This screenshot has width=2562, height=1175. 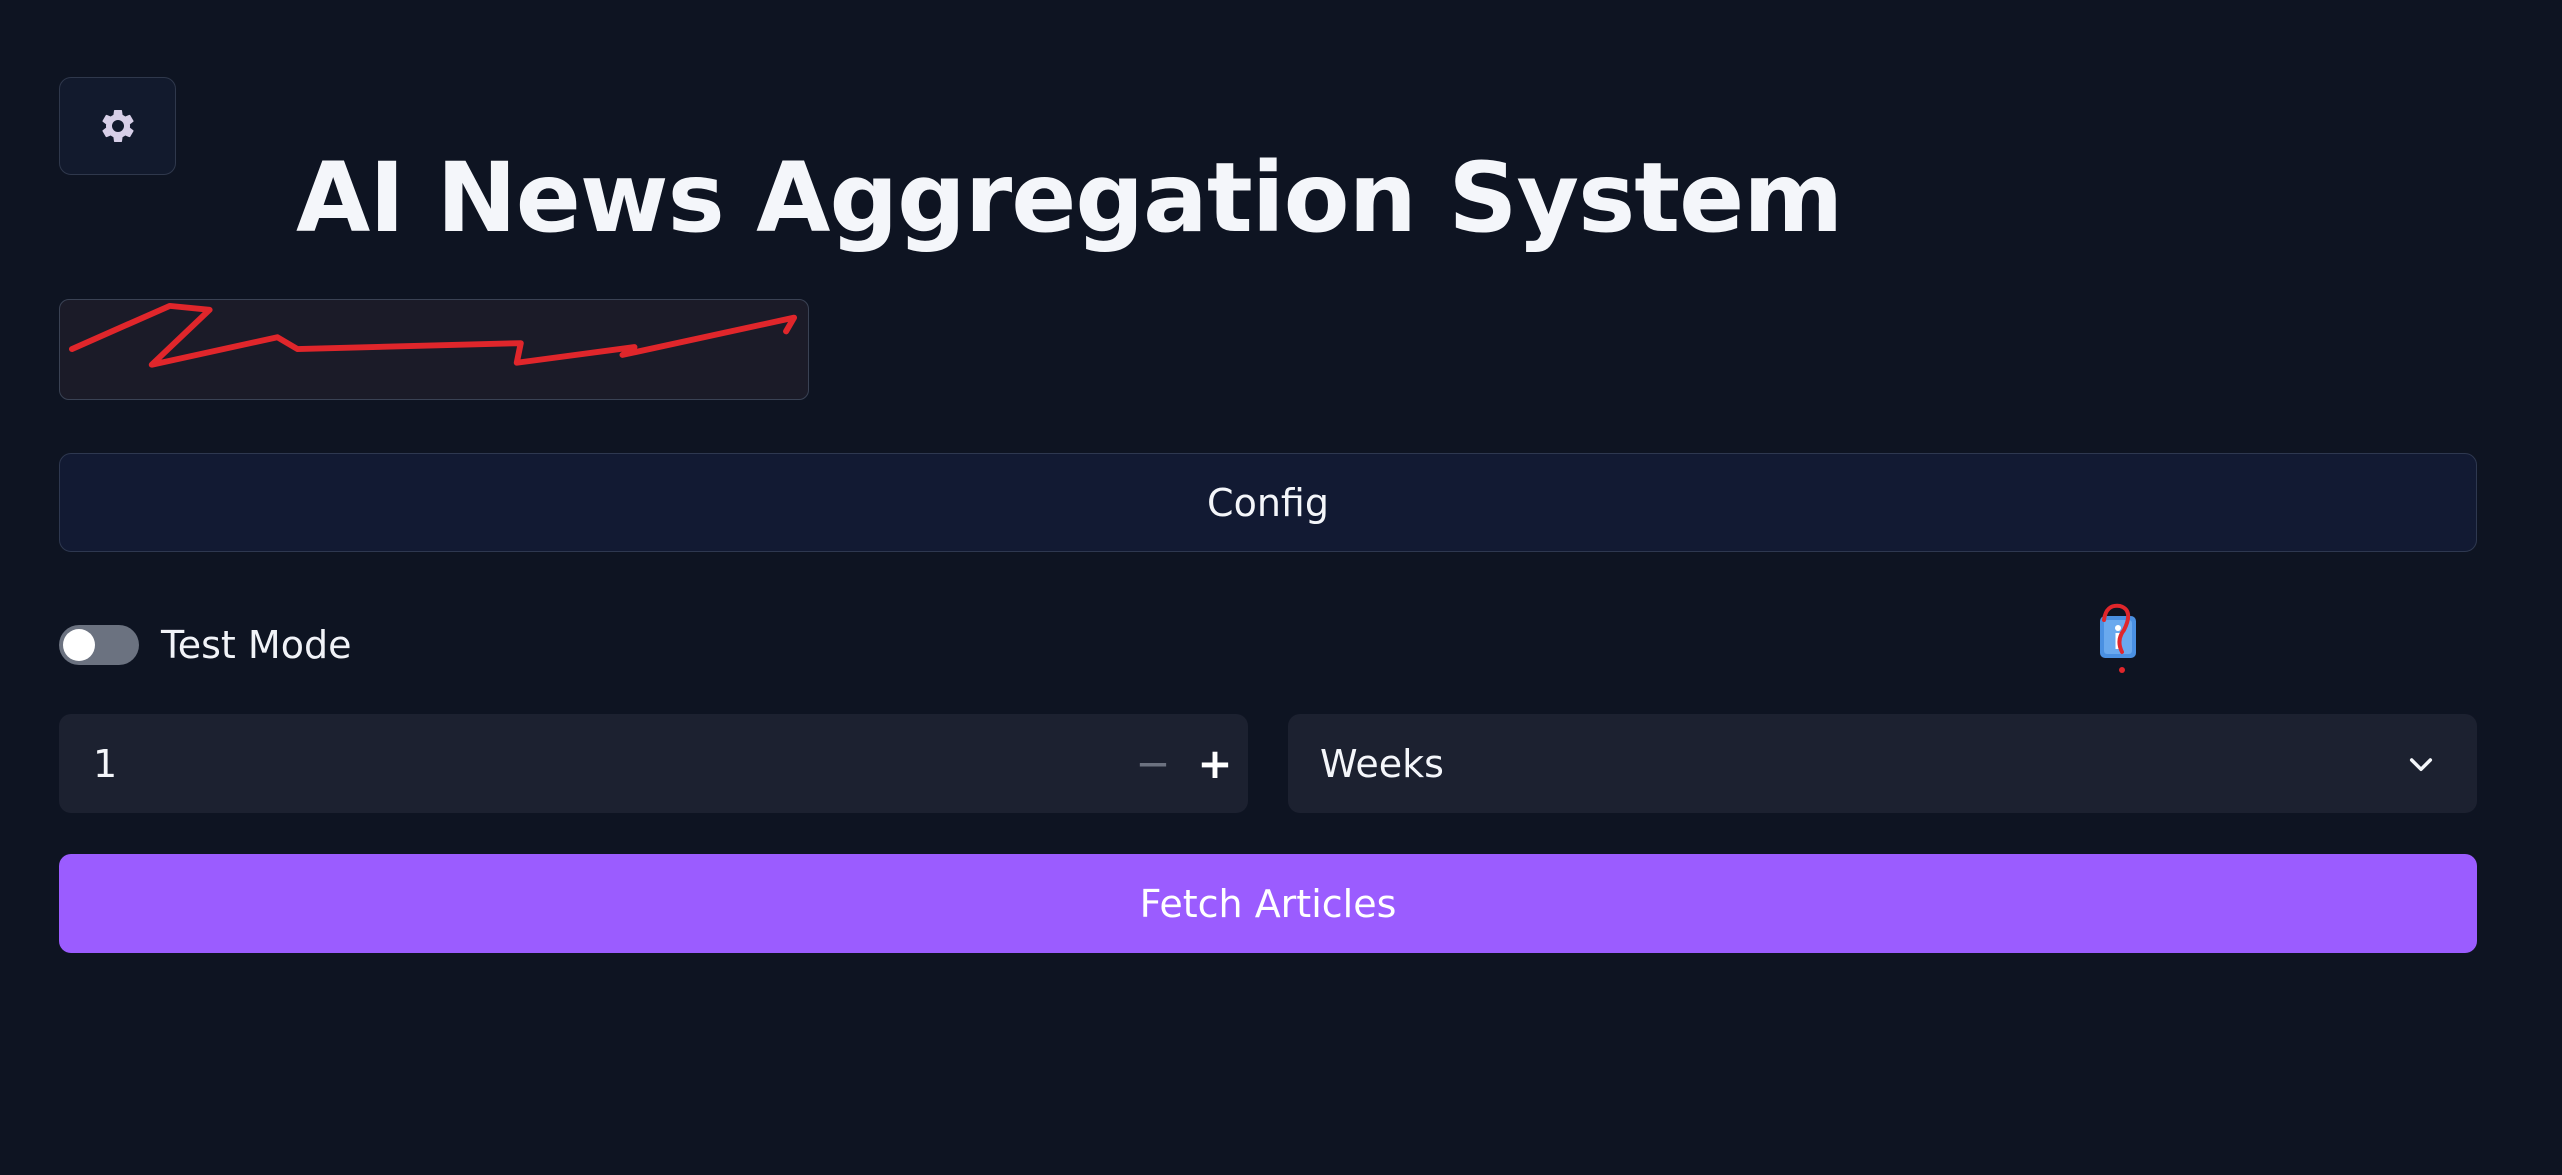 I want to click on test-mode-toggle, so click(x=99, y=645).